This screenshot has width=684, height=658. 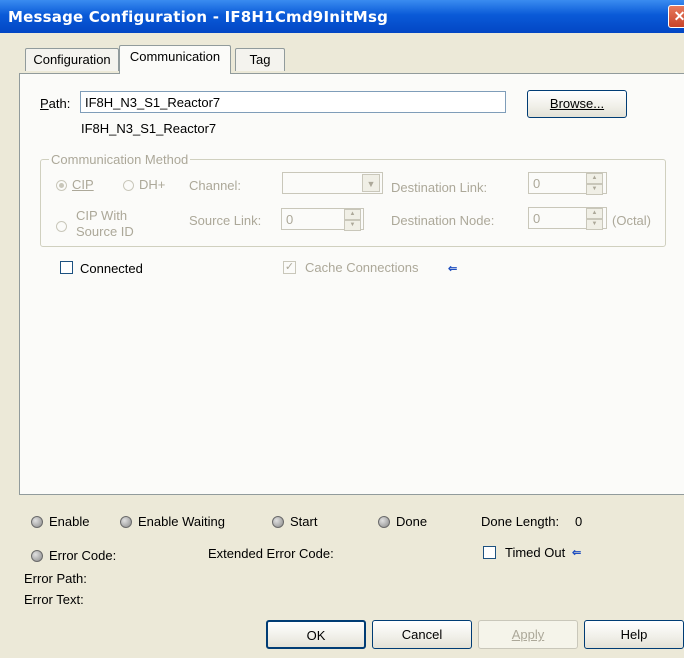 What do you see at coordinates (579, 521) in the screenshot?
I see `done-length-value: 0` at bounding box center [579, 521].